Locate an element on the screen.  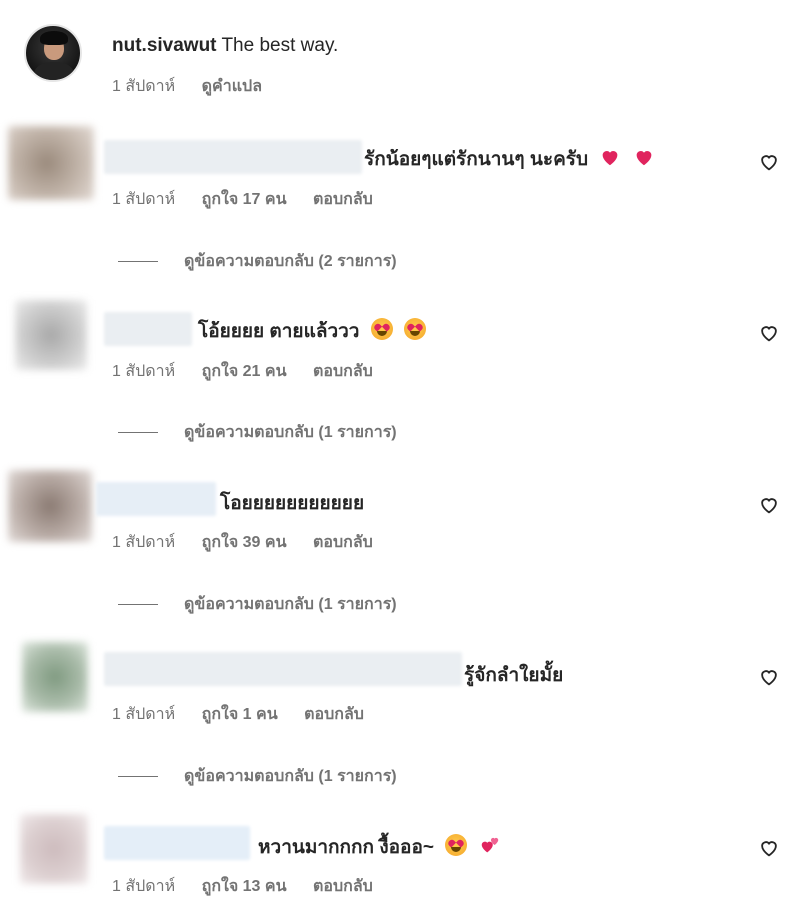
post-caption: nut.sivawut The best way. is located at coordinates (225, 46).